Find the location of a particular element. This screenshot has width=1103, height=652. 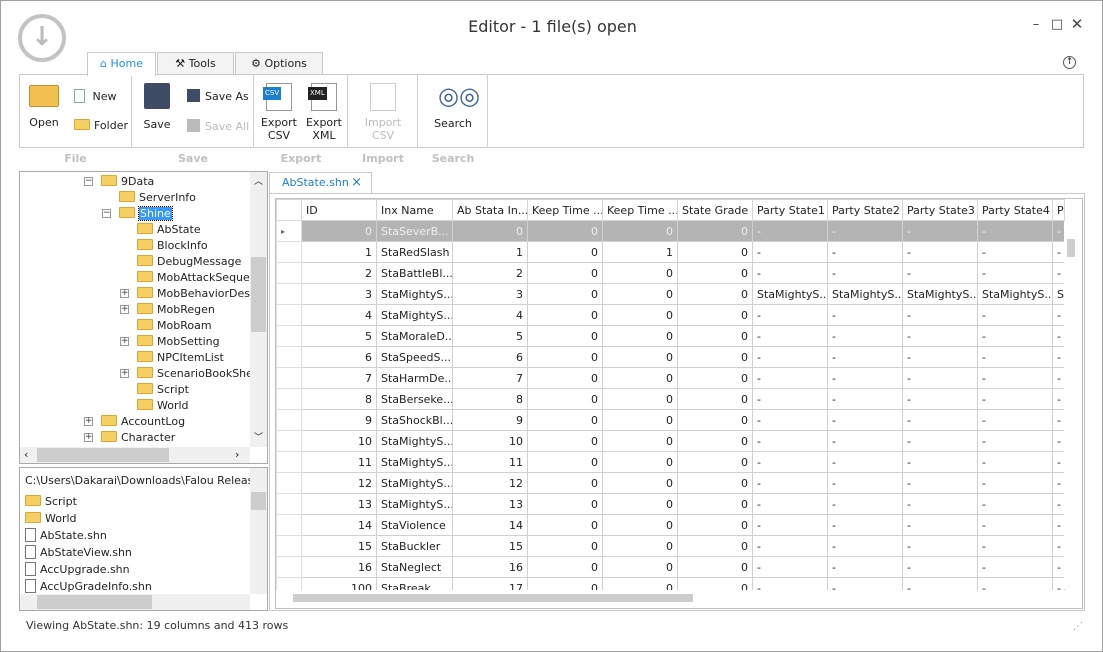

table-cell: 12 is located at coordinates (490, 483).